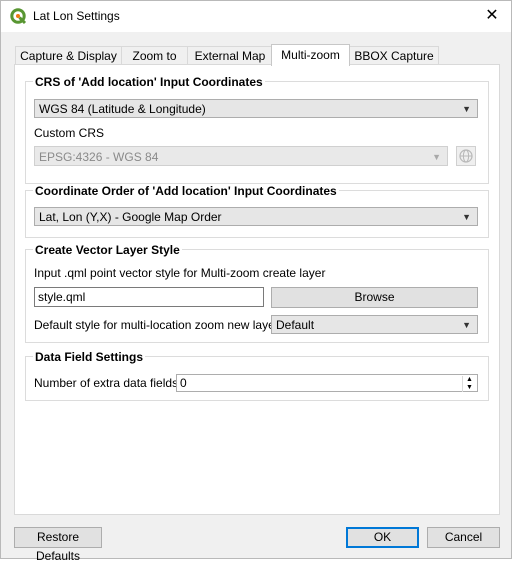 The width and height of the screenshot is (512, 566). What do you see at coordinates (106, 383) in the screenshot?
I see `extra-fields-label: Number of extra data fields` at bounding box center [106, 383].